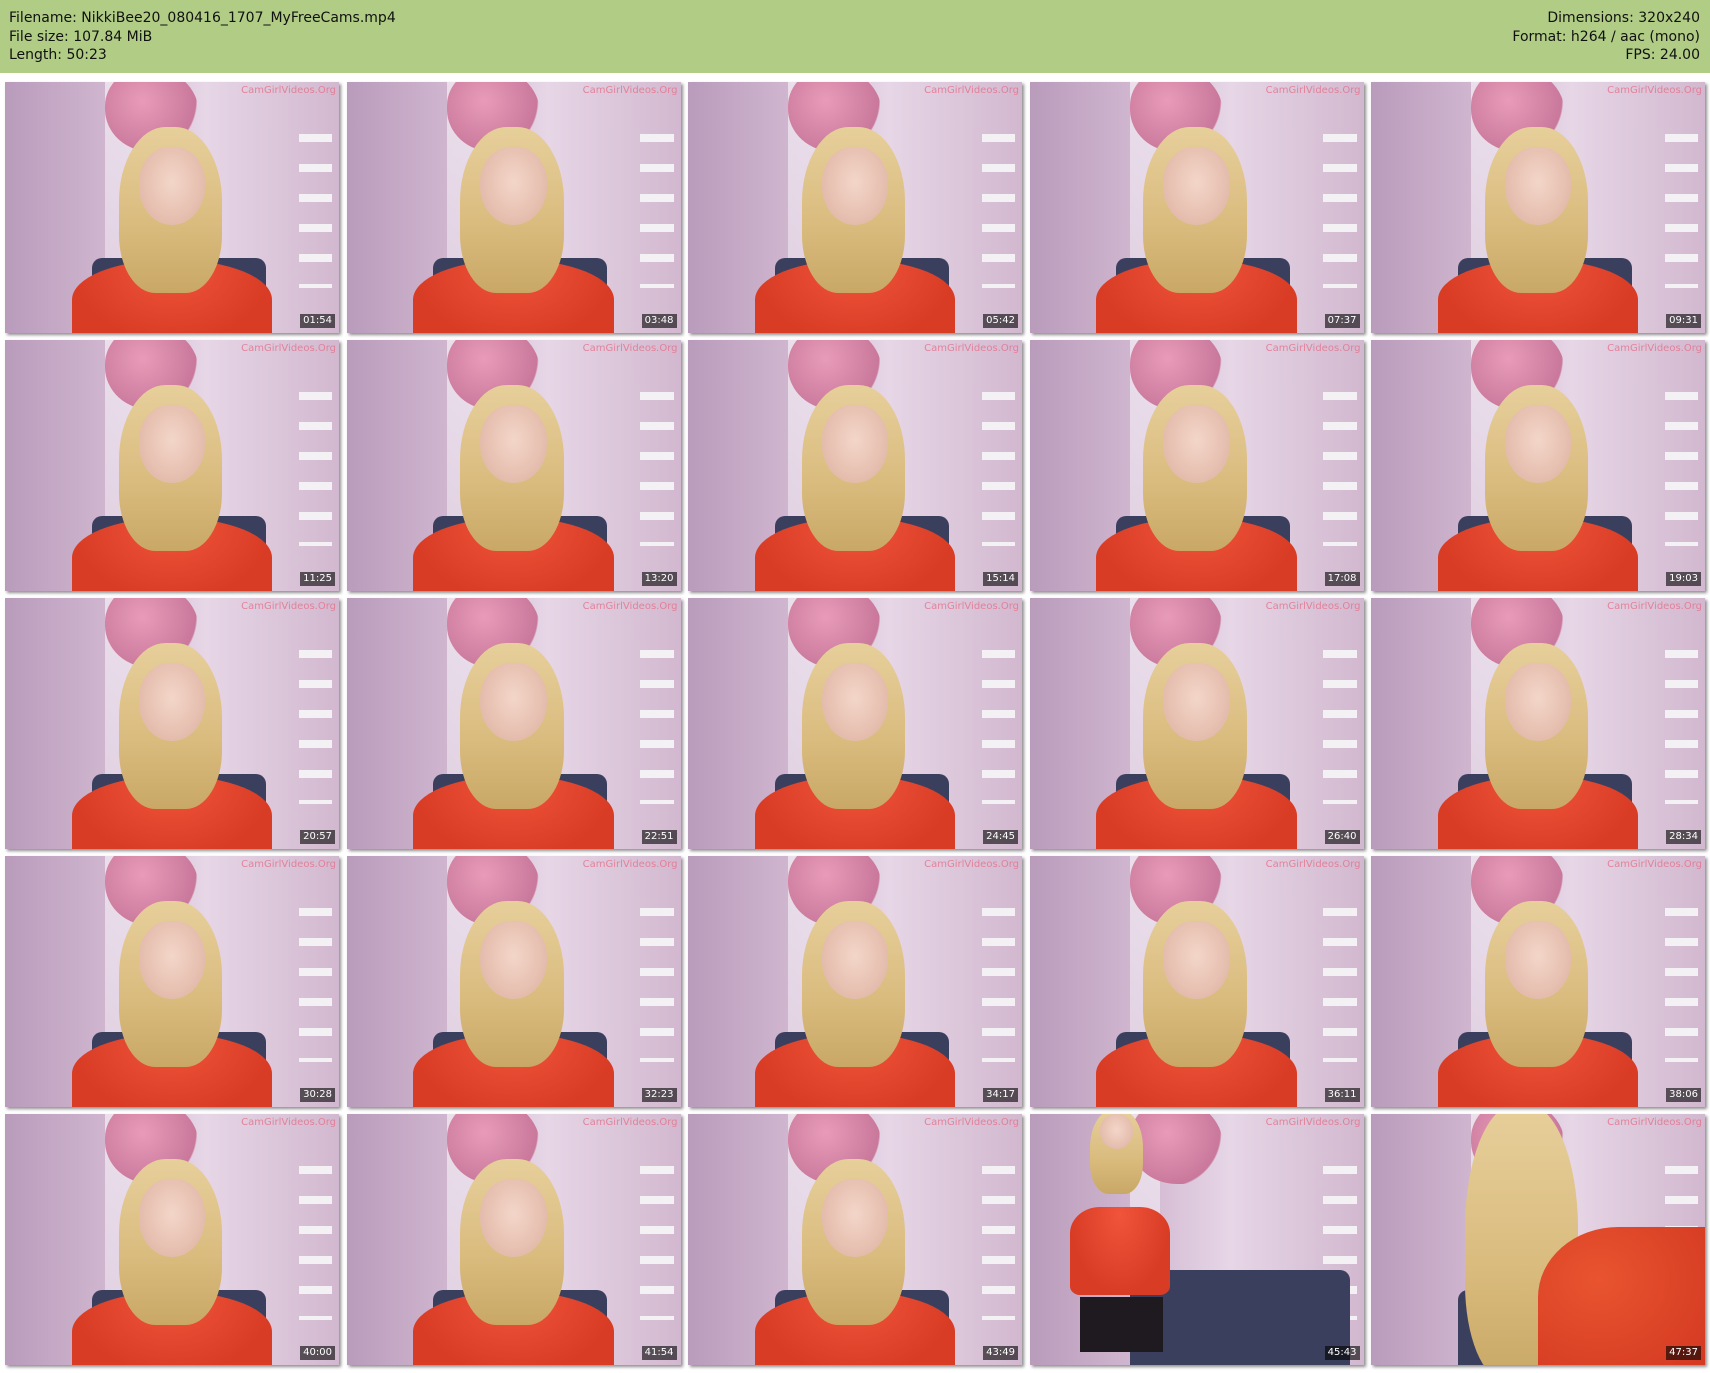 This screenshot has height=1373, width=1710. I want to click on format-label: Format: h264 / aac (mono), so click(1606, 36).